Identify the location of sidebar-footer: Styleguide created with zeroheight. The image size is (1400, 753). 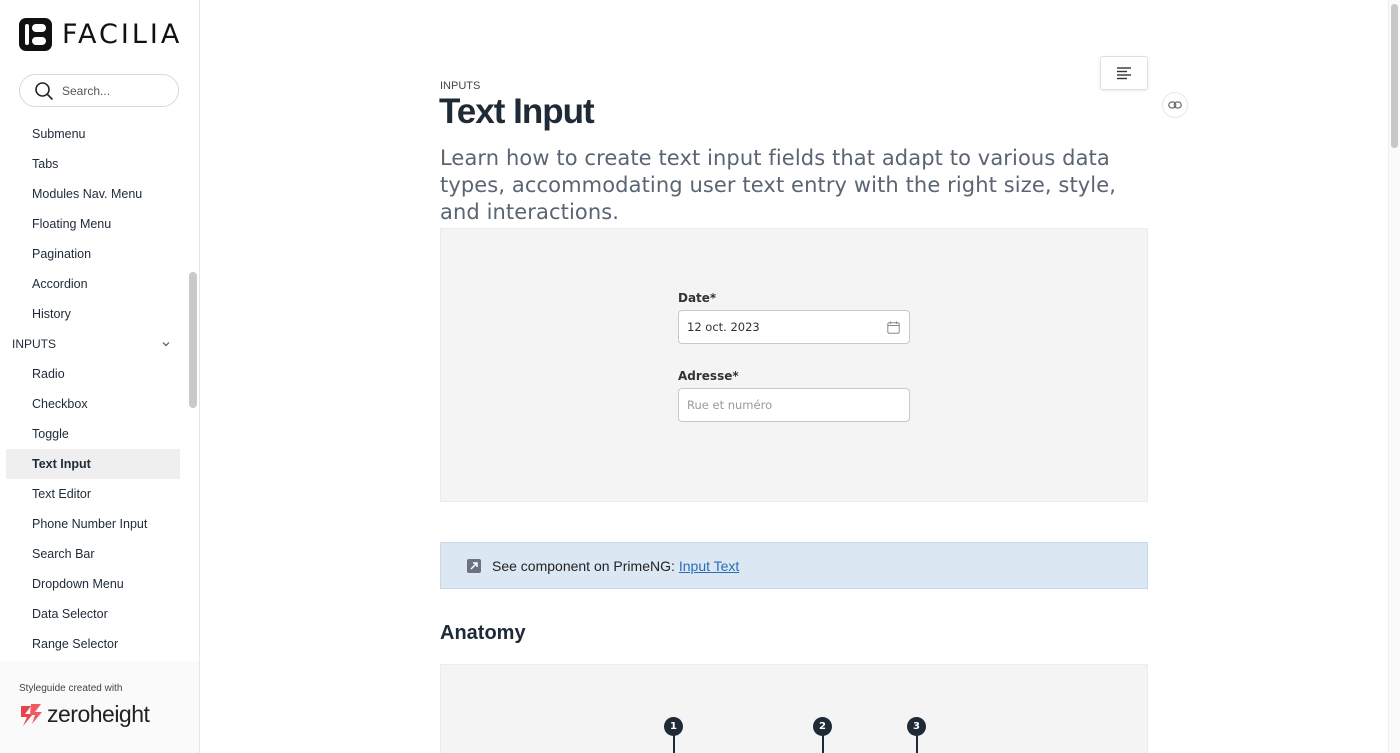
(99, 707).